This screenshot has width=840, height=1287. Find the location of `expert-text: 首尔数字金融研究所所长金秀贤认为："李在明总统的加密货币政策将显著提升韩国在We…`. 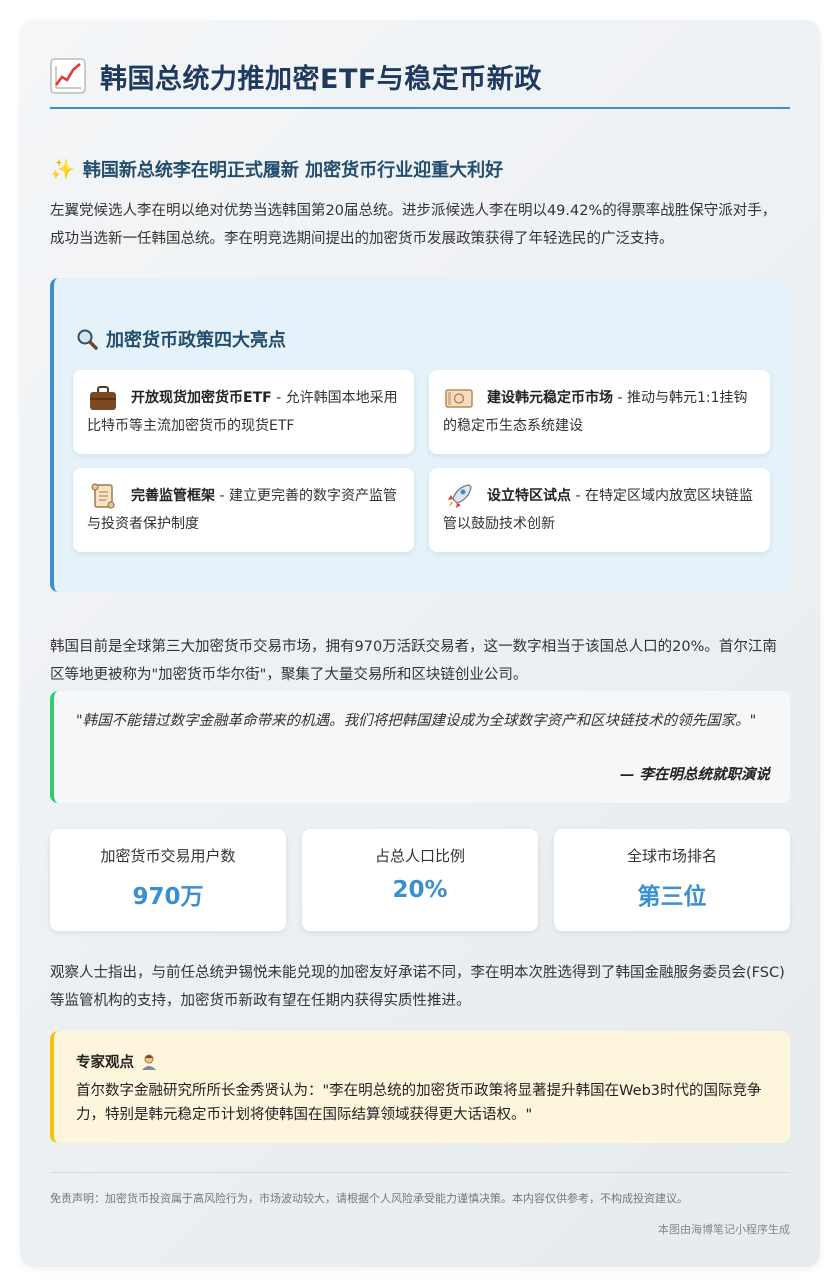

expert-text: 首尔数字金融研究所所长金秀贤认为："李在明总统的加密货币政策将显著提升韩国在We… is located at coordinates (419, 1103).